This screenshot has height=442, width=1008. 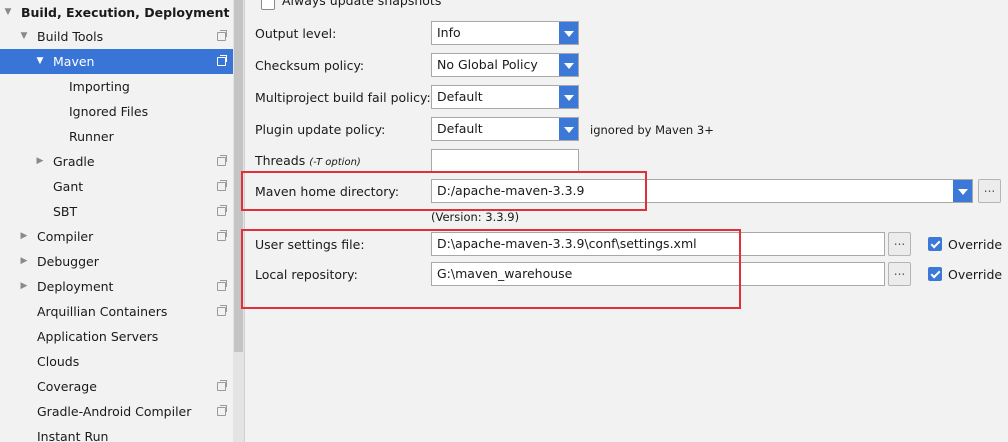 What do you see at coordinates (320, 129) in the screenshot?
I see `plugin-update-policy-label: Plugin update policy:` at bounding box center [320, 129].